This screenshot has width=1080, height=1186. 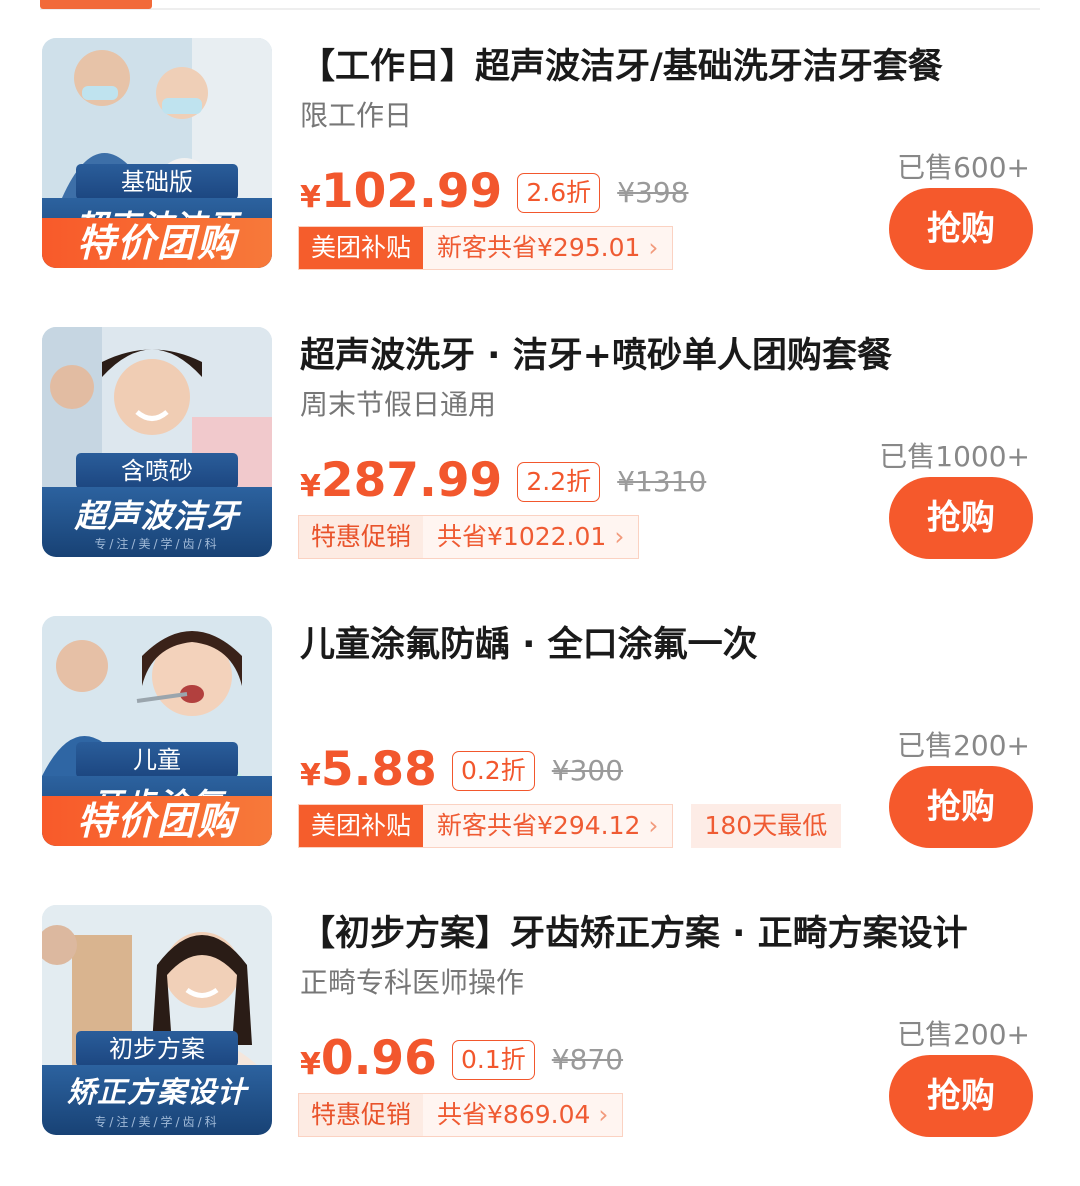 What do you see at coordinates (634, 930) in the screenshot?
I see `deal-title: 【初步方案】牙齿矫正方案 · 正畸方案设计` at bounding box center [634, 930].